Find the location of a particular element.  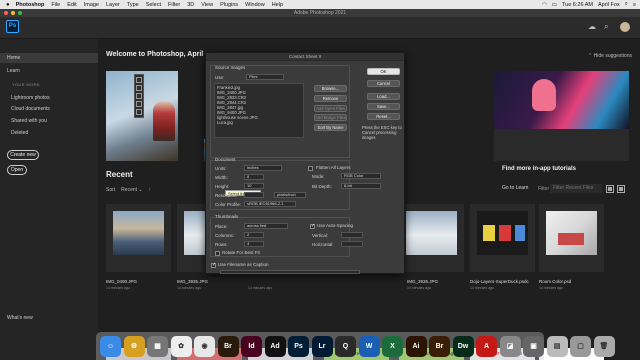

menu-window: Window is located at coordinates (255, 5).